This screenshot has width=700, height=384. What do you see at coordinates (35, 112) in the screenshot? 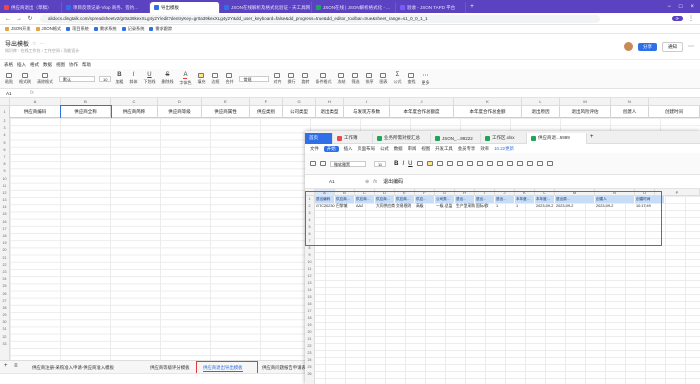
I see `header-cell: 供应商编码` at bounding box center [35, 112].